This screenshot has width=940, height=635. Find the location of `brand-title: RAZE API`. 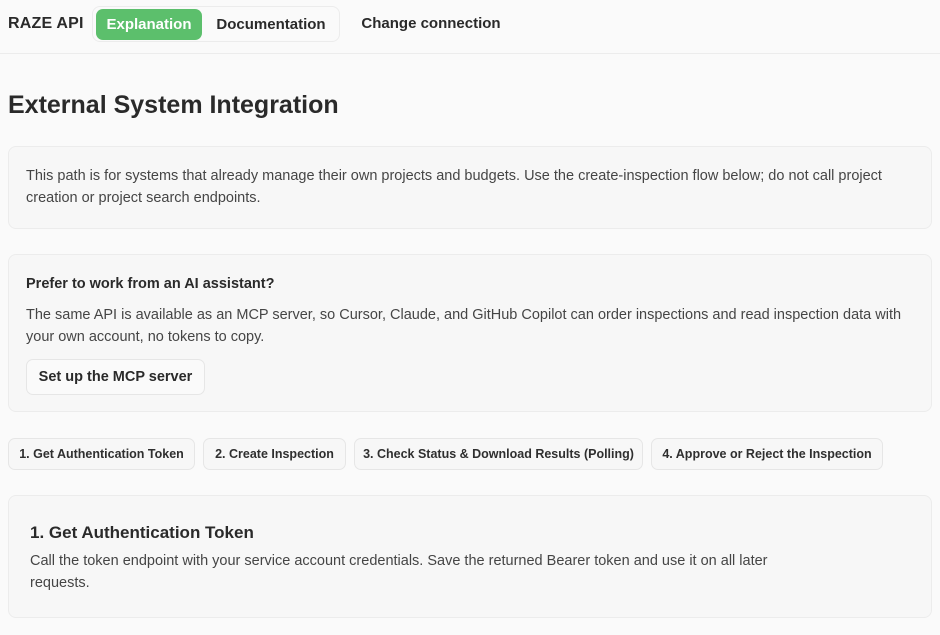

brand-title: RAZE API is located at coordinates (46, 23).